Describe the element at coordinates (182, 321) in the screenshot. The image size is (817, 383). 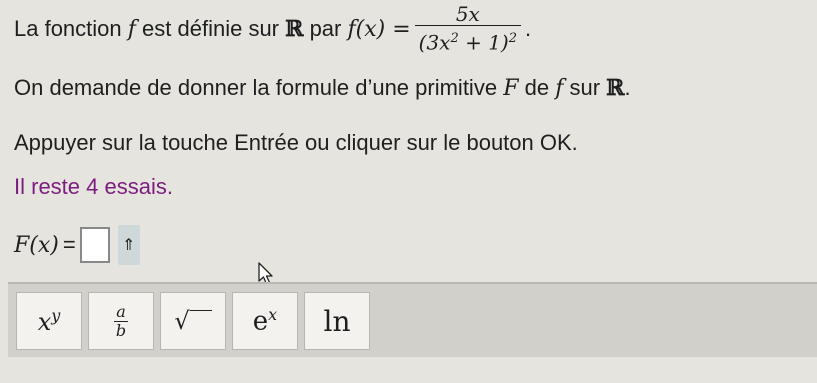
I see `sqrt-symbol: √` at that location.